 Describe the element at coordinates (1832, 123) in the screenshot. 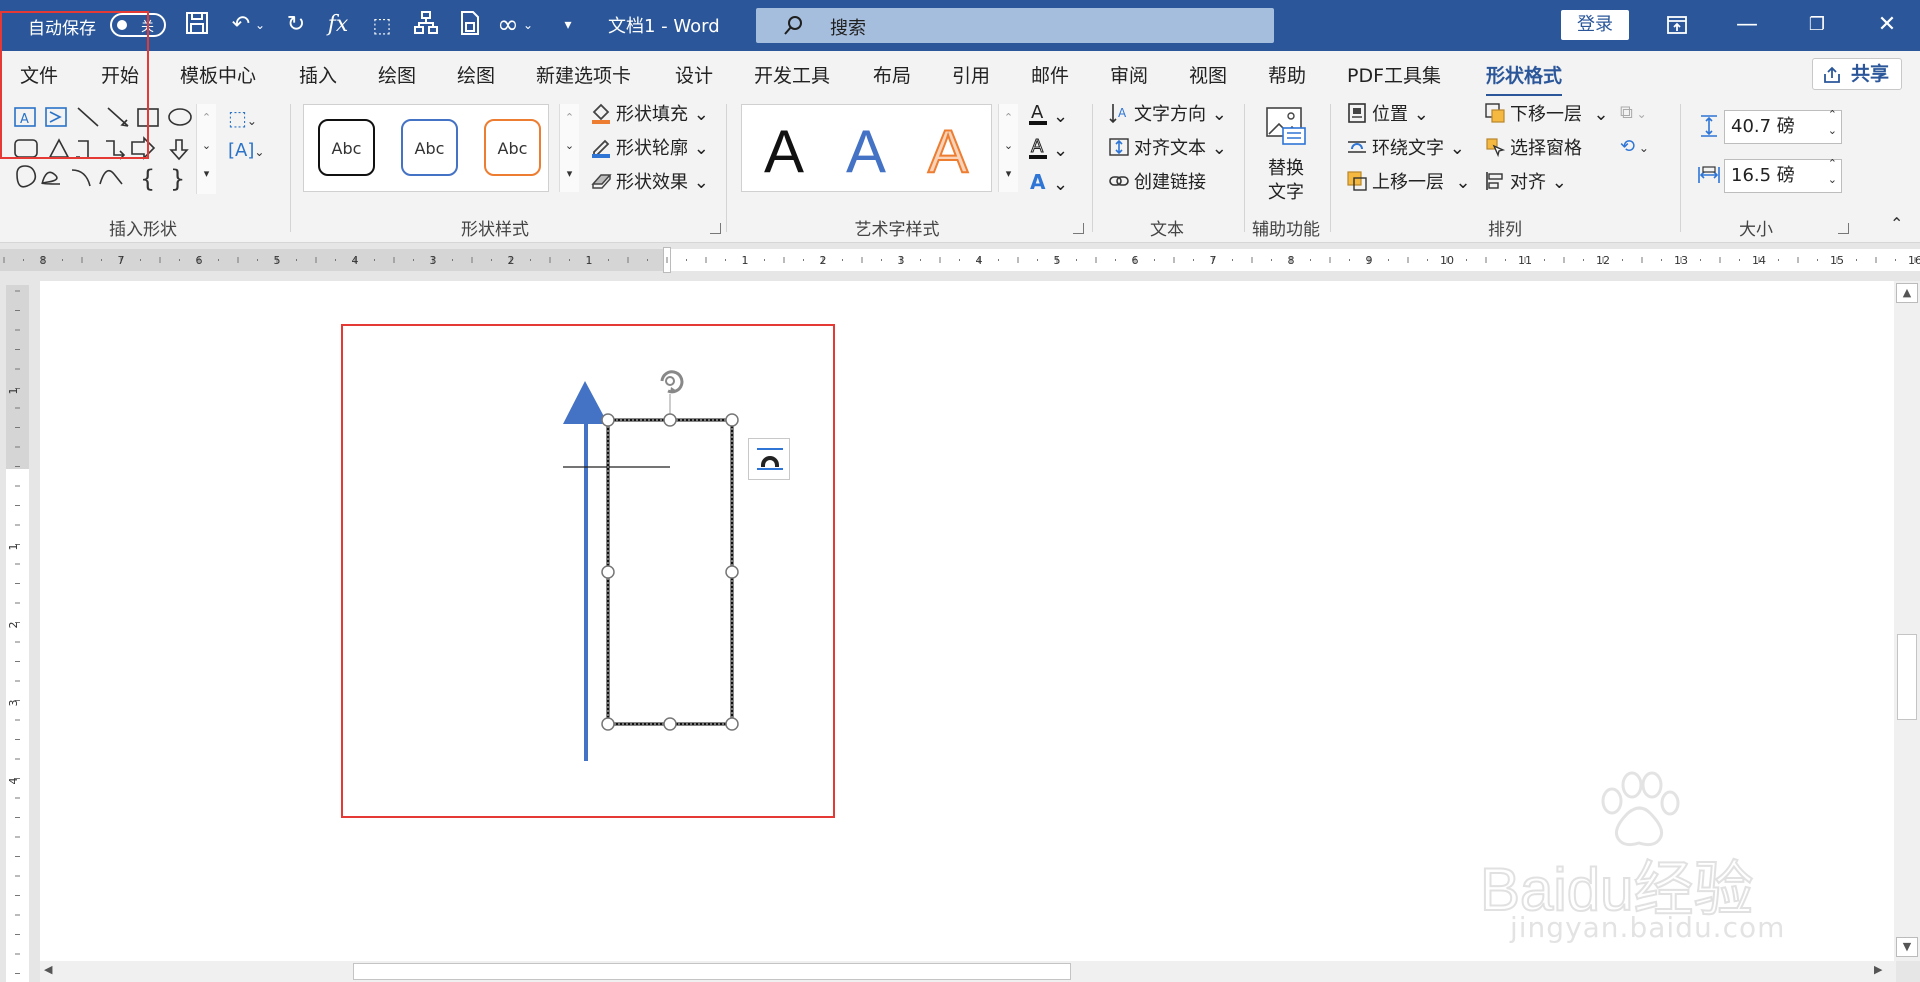

I see `height-spinner-icon: ⌃ ⌄` at that location.